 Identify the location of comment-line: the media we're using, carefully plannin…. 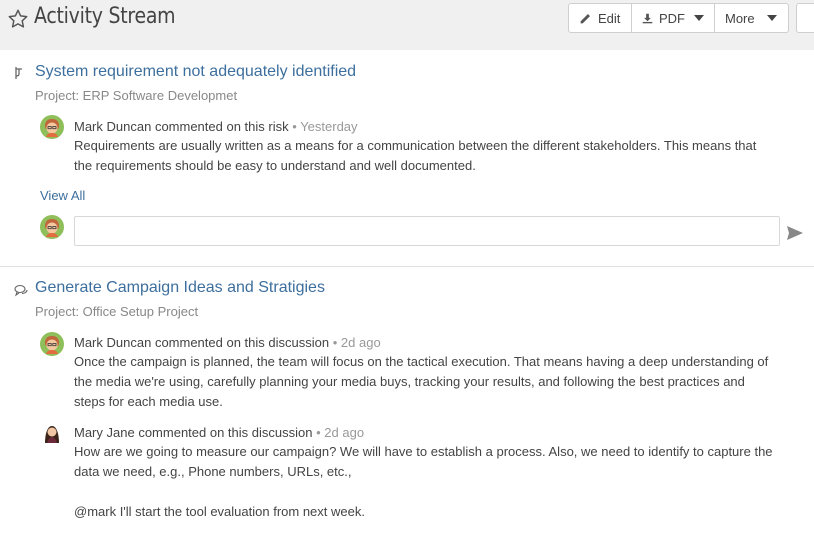
(409, 381).